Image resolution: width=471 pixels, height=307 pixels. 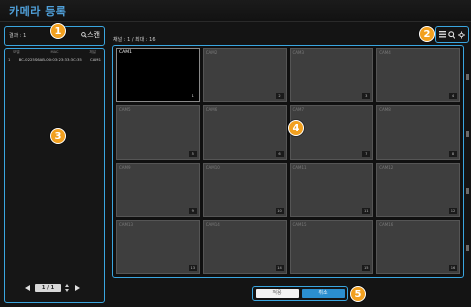 What do you see at coordinates (235, 11) in the screenshot?
I see `title-bar: 카메라 등록` at bounding box center [235, 11].